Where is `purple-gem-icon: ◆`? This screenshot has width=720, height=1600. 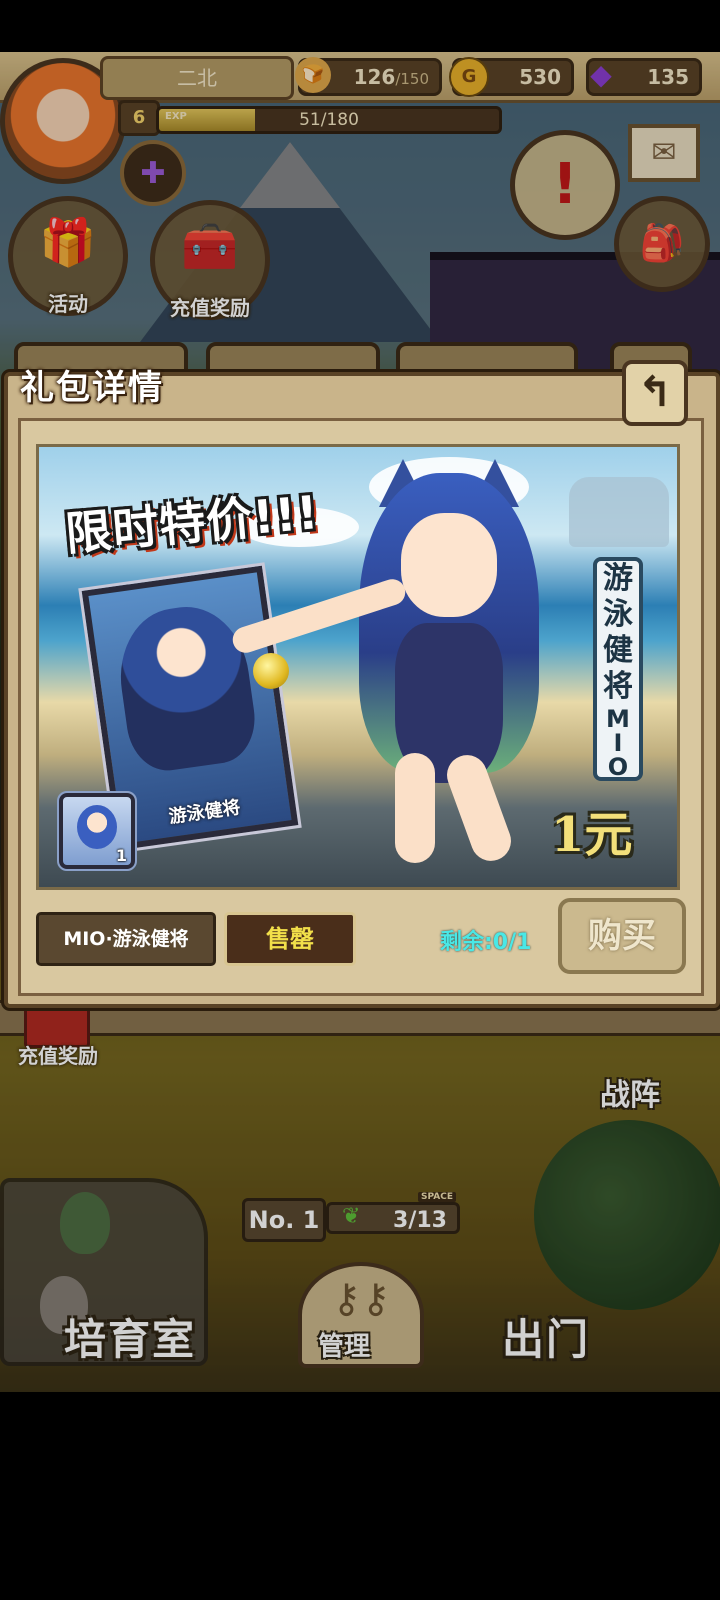
purple-gem-icon: ◆ is located at coordinates (601, 74).